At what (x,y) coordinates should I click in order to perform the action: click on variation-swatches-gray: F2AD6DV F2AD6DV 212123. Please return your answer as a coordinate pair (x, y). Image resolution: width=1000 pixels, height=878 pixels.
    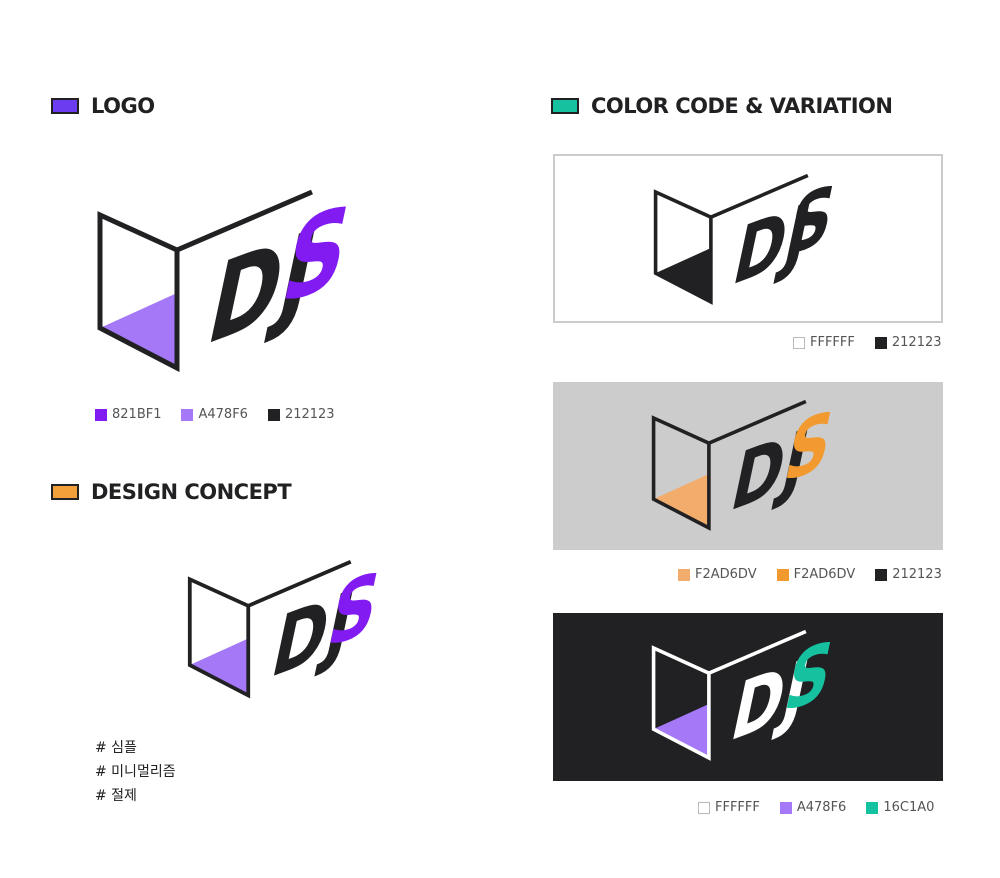
    Looking at the image, I should click on (810, 574).